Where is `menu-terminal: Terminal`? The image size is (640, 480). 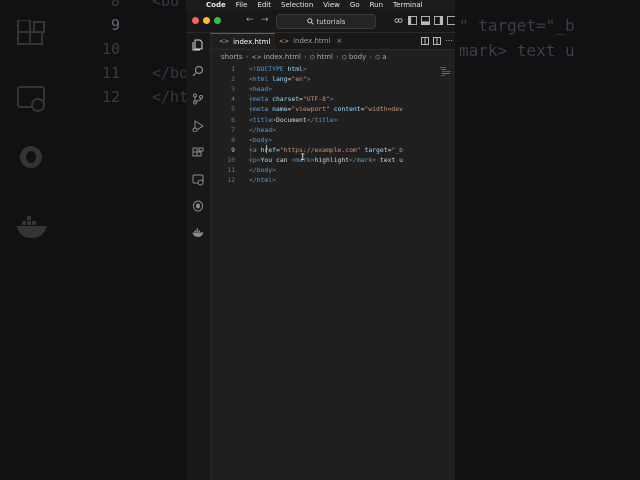
menu-terminal: Terminal is located at coordinates (408, 5).